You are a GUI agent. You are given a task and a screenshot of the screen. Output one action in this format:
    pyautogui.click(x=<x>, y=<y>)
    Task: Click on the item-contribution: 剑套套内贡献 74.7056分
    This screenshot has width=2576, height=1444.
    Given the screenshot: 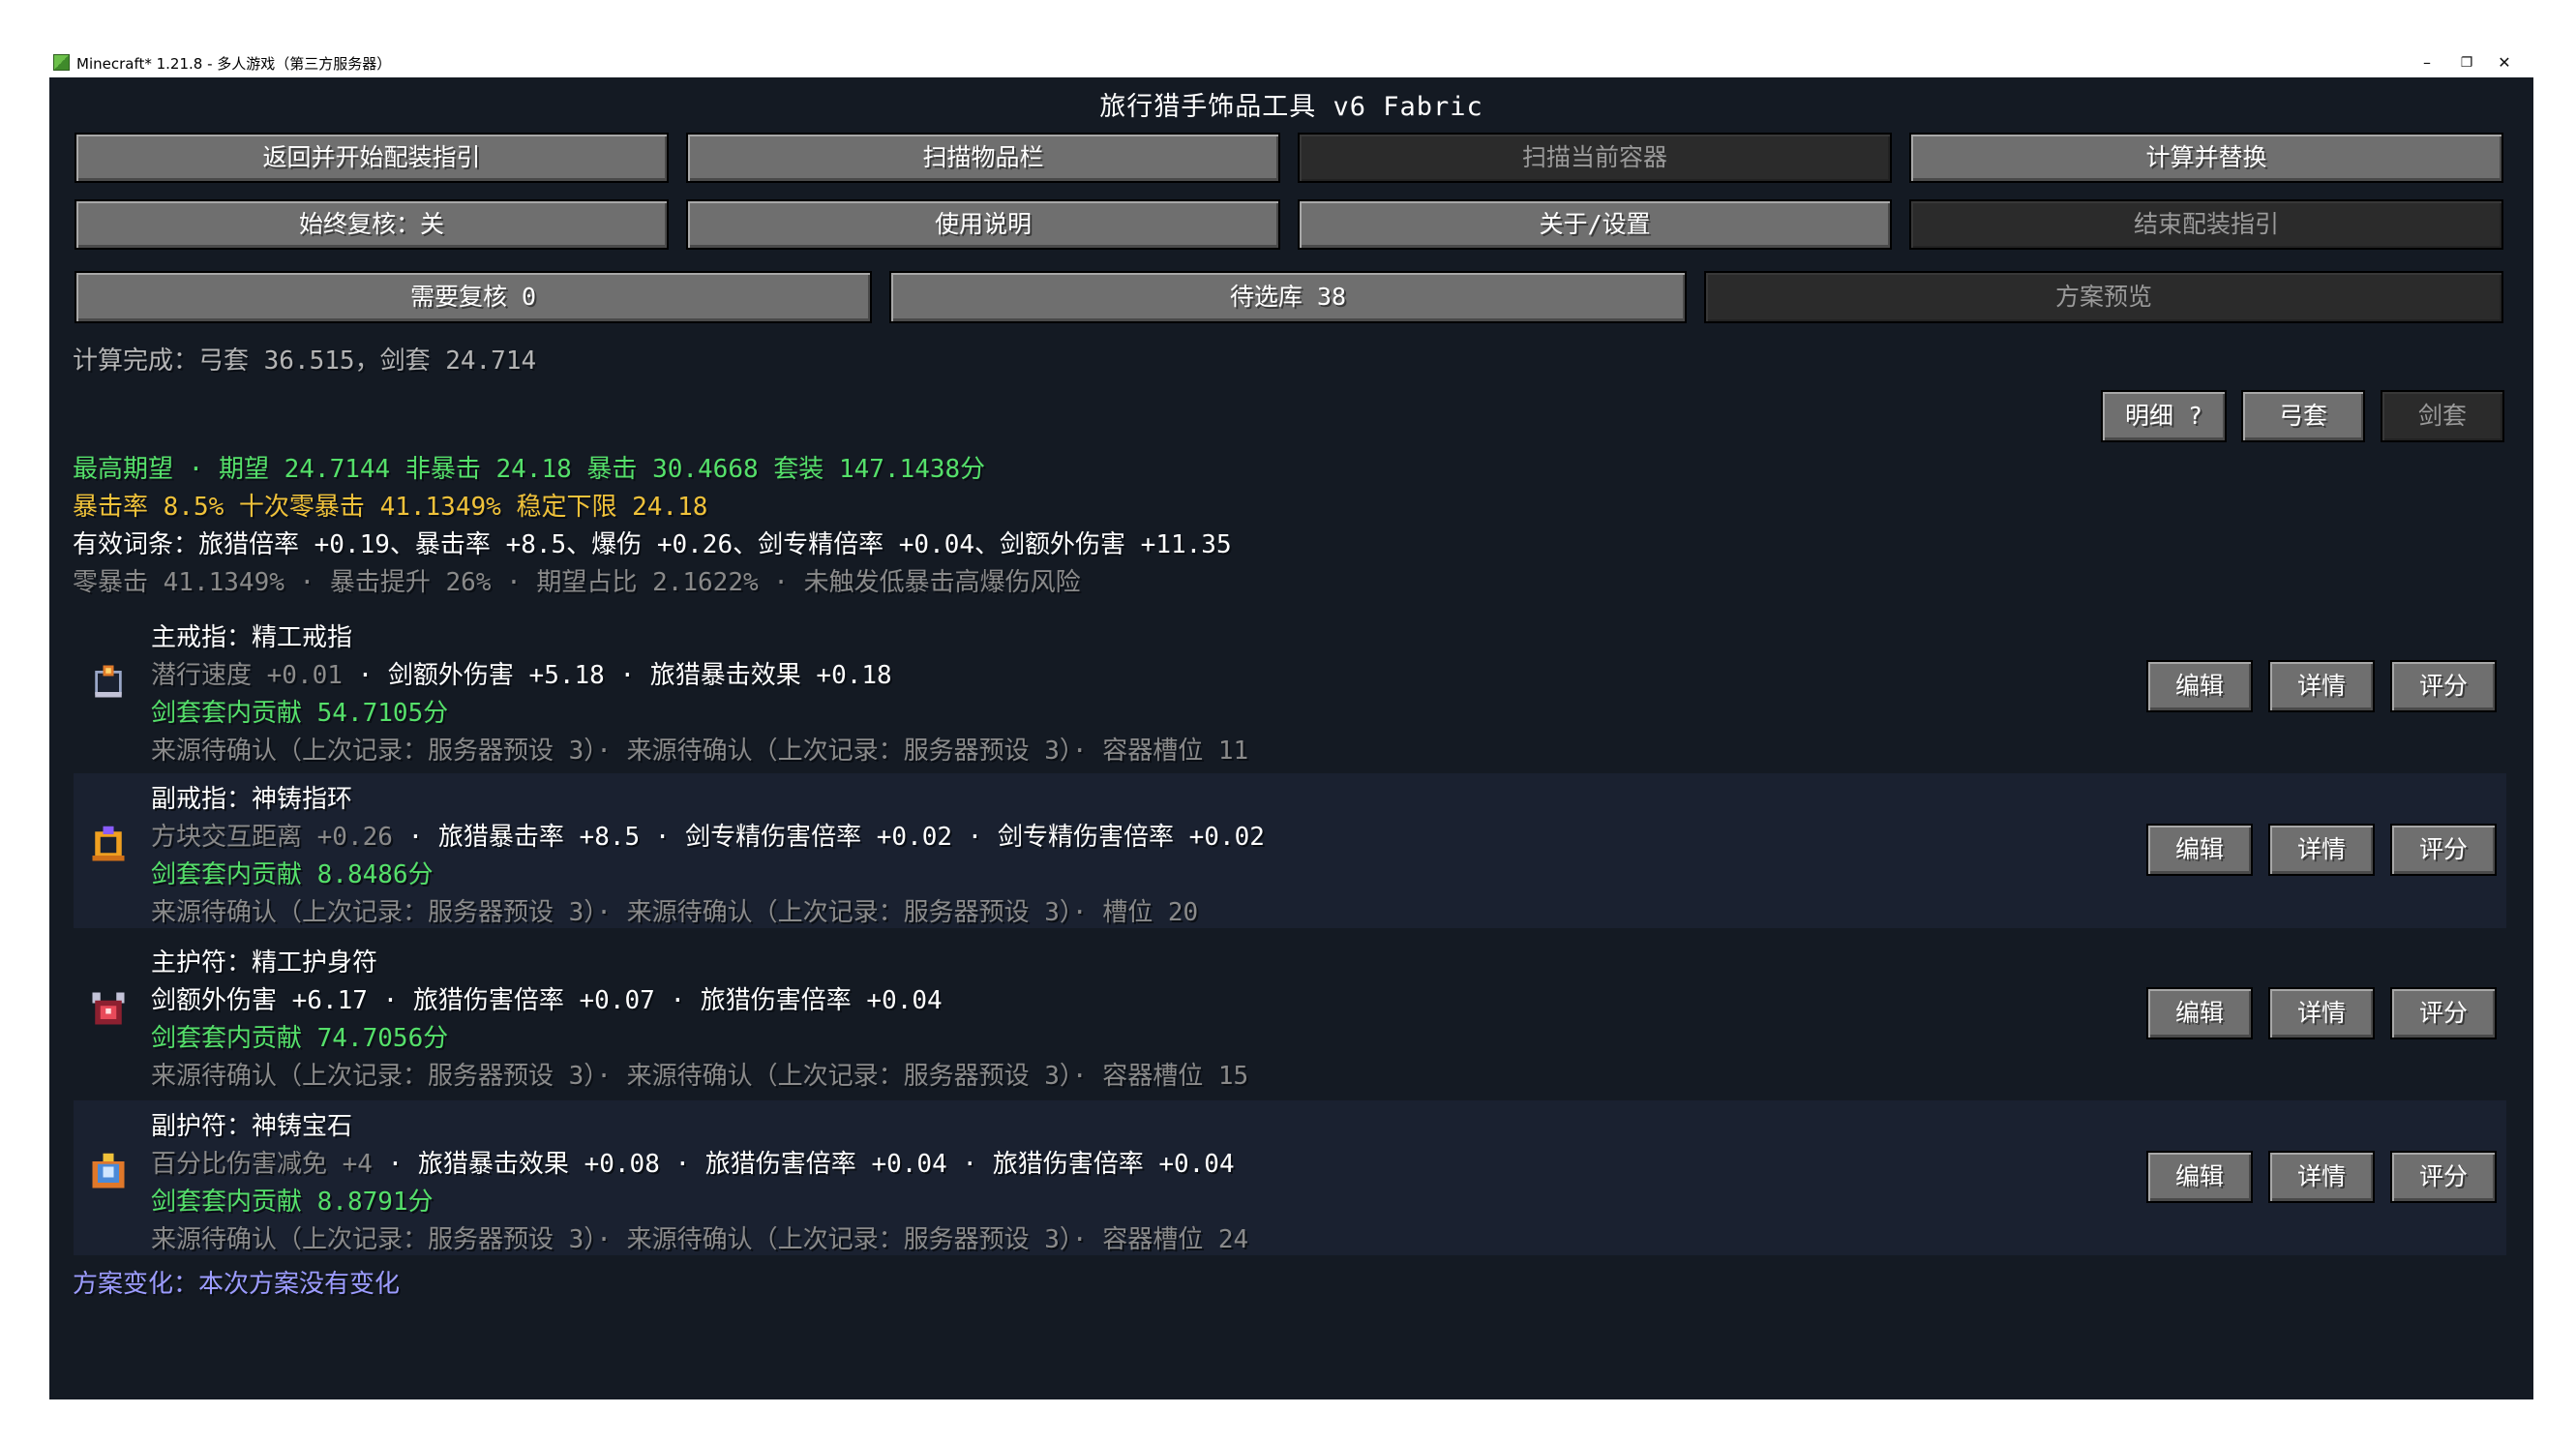 What is the action you would take?
    pyautogui.click(x=300, y=1038)
    